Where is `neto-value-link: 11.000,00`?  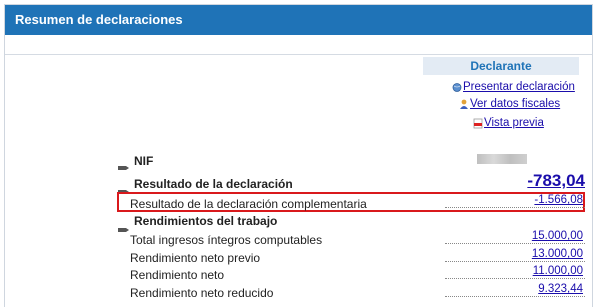
neto-value-link: 11.000,00 is located at coordinates (558, 271).